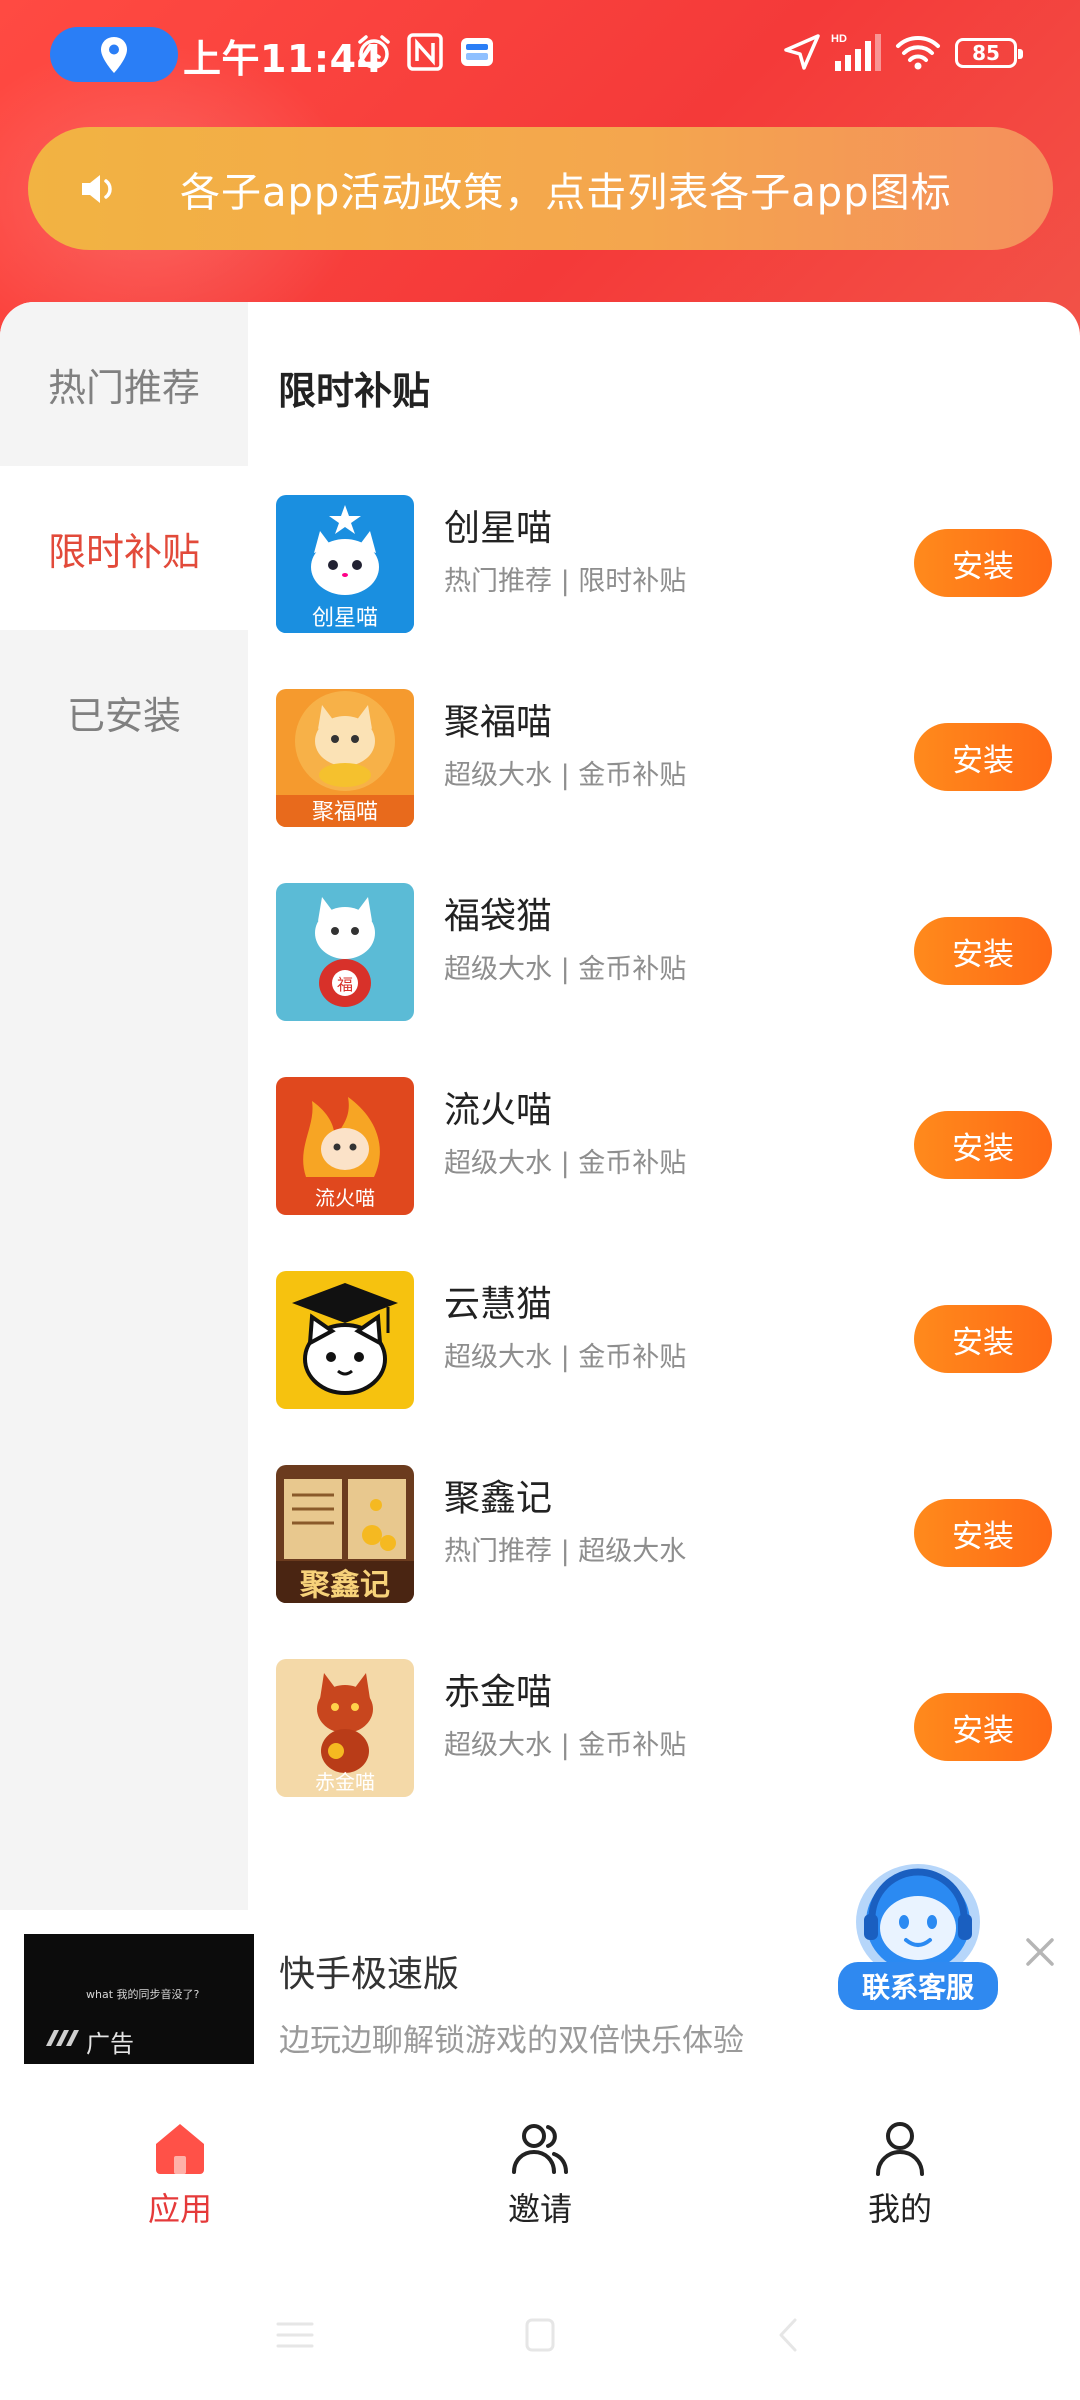 The height and width of the screenshot is (2400, 1080). I want to click on app-icon-label: 聚福喵, so click(345, 812).